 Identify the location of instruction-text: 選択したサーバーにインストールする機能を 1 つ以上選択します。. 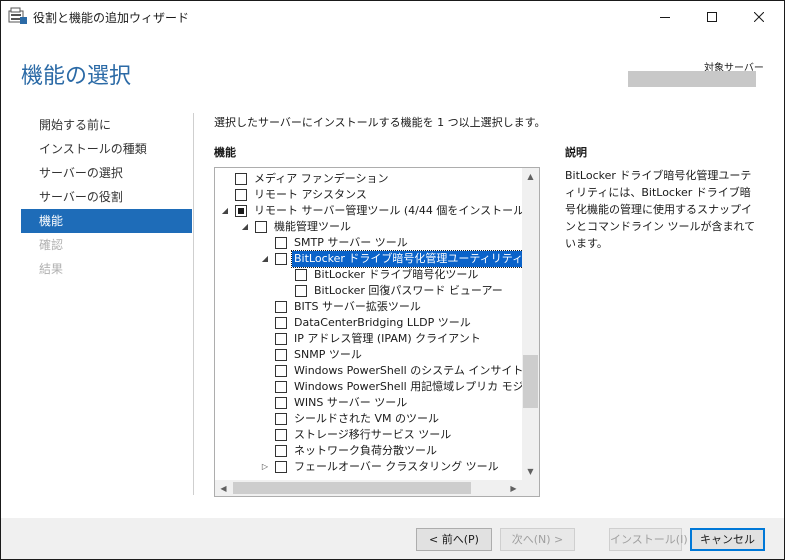
(380, 122).